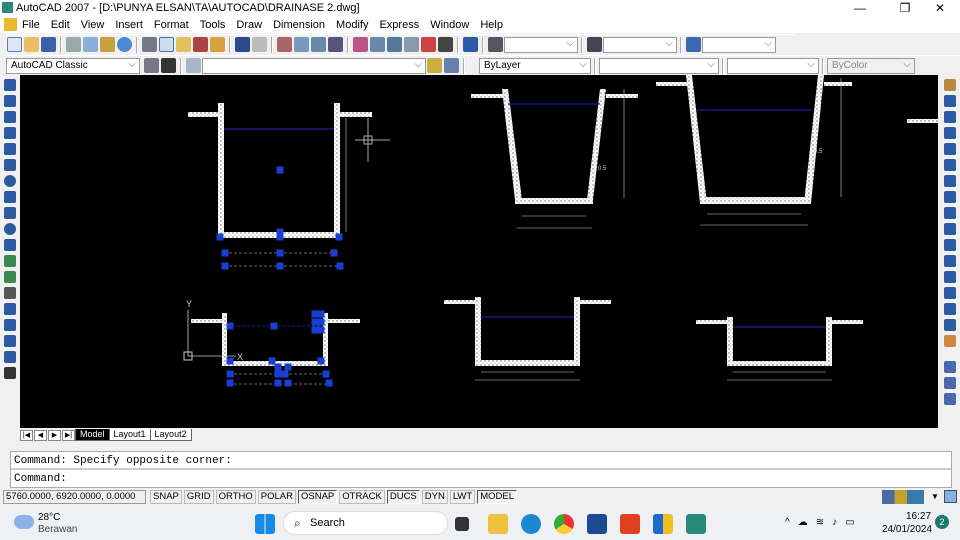  Describe the element at coordinates (824, 522) in the screenshot. I see `system-tray-icons: ^☁≋♪▭` at that location.